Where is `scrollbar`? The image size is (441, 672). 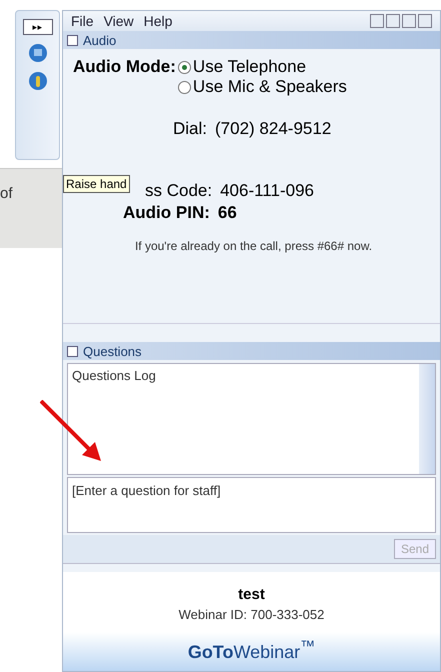 scrollbar is located at coordinates (427, 419).